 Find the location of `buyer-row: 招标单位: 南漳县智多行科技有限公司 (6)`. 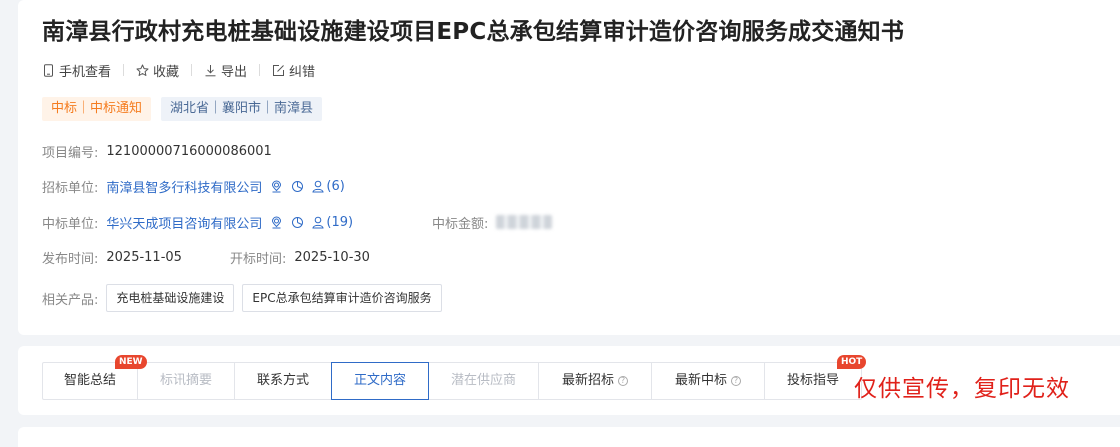

buyer-row: 招标单位: 南漳县智多行科技有限公司 (6) is located at coordinates (193, 186).